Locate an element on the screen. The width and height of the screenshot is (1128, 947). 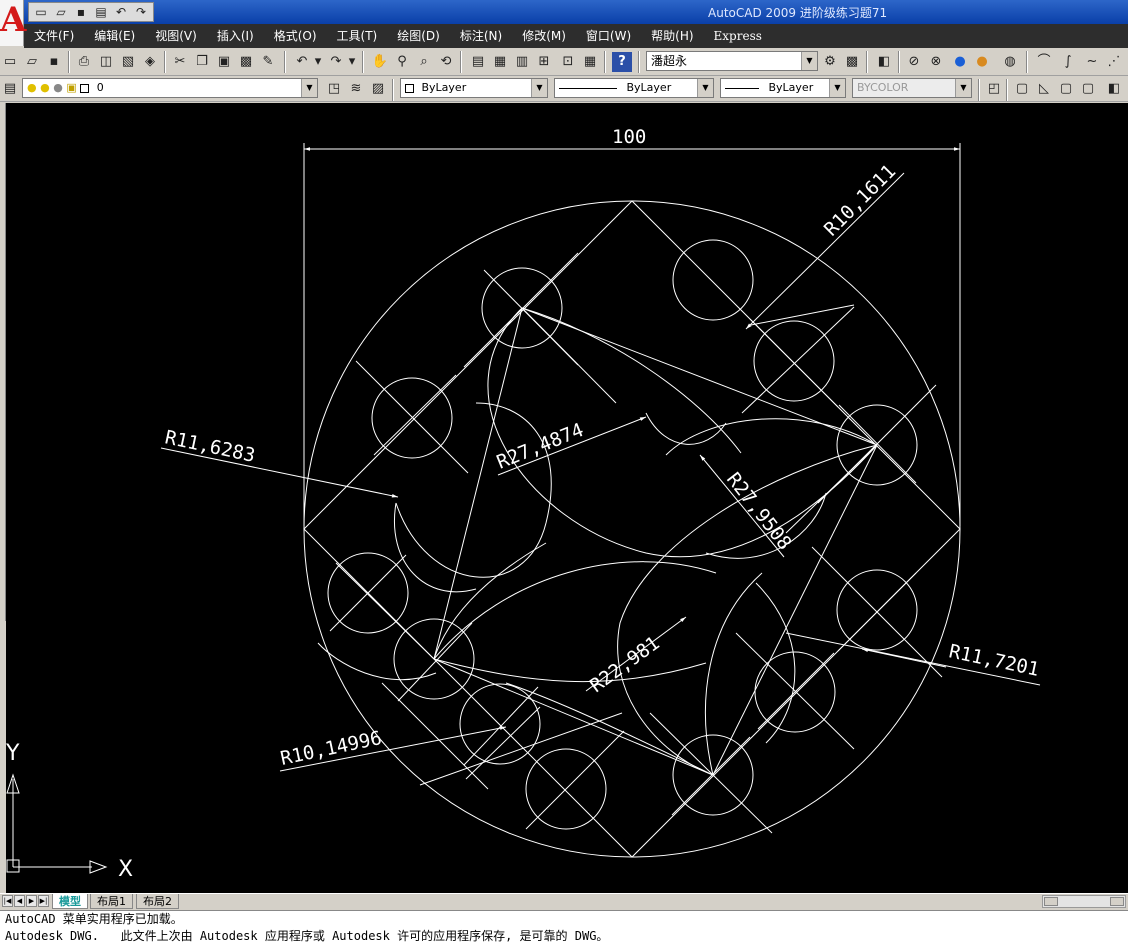
sheet-set-icon: ⊞ is located at coordinates (544, 62).